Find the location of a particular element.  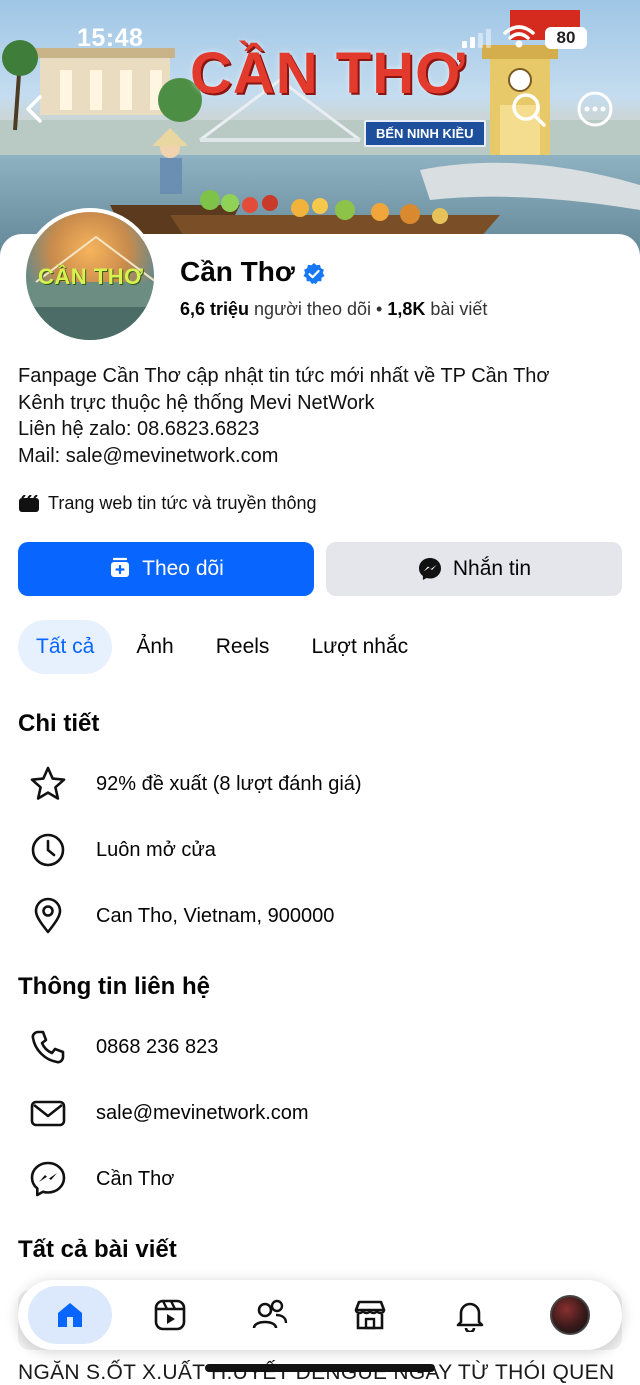

avatar-text: CẦN THƠ is located at coordinates (91, 276).